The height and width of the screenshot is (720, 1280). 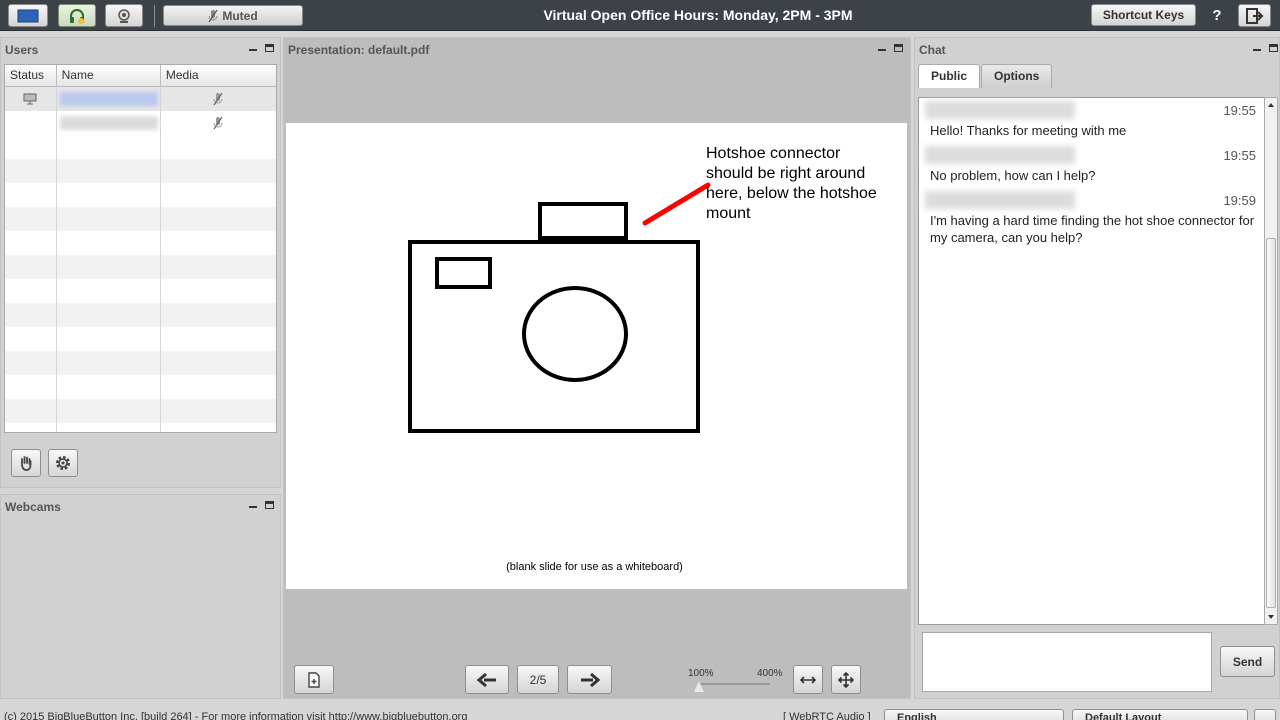 What do you see at coordinates (770, 673) in the screenshot?
I see `zoom-max-label: 400%` at bounding box center [770, 673].